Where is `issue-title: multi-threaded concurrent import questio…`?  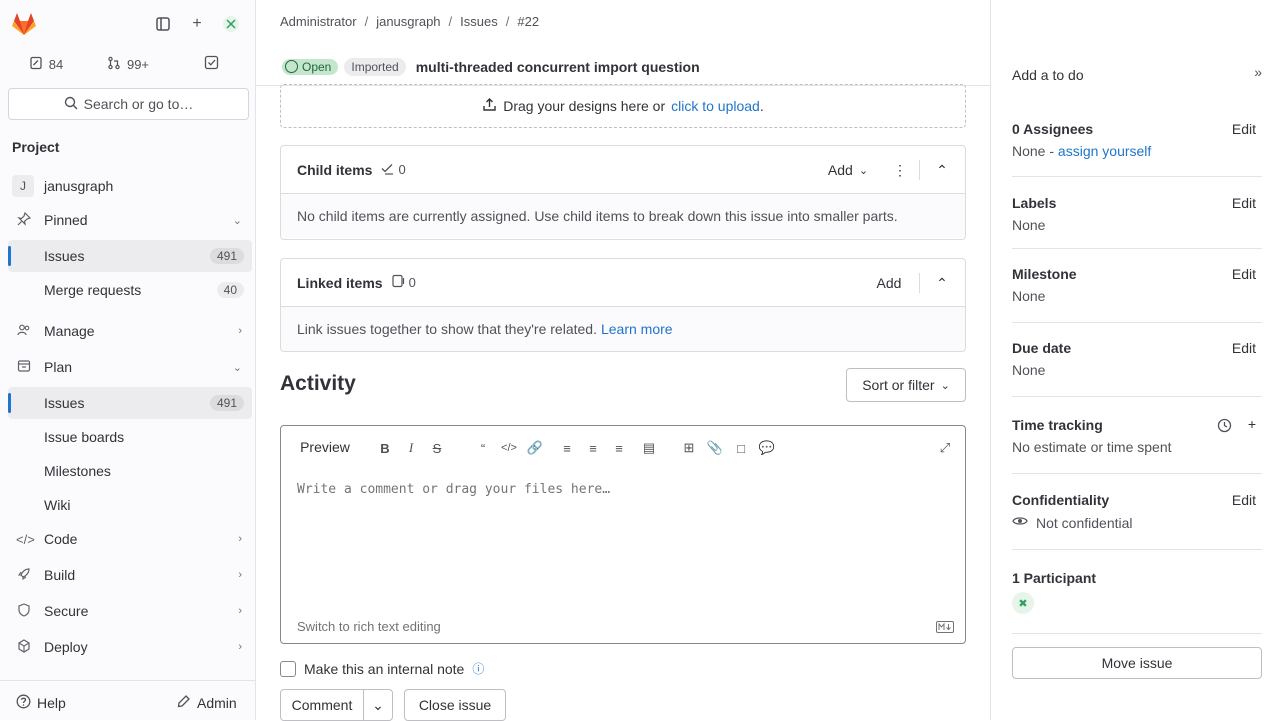
issue-title: multi-threaded concurrent import questio… is located at coordinates (558, 67).